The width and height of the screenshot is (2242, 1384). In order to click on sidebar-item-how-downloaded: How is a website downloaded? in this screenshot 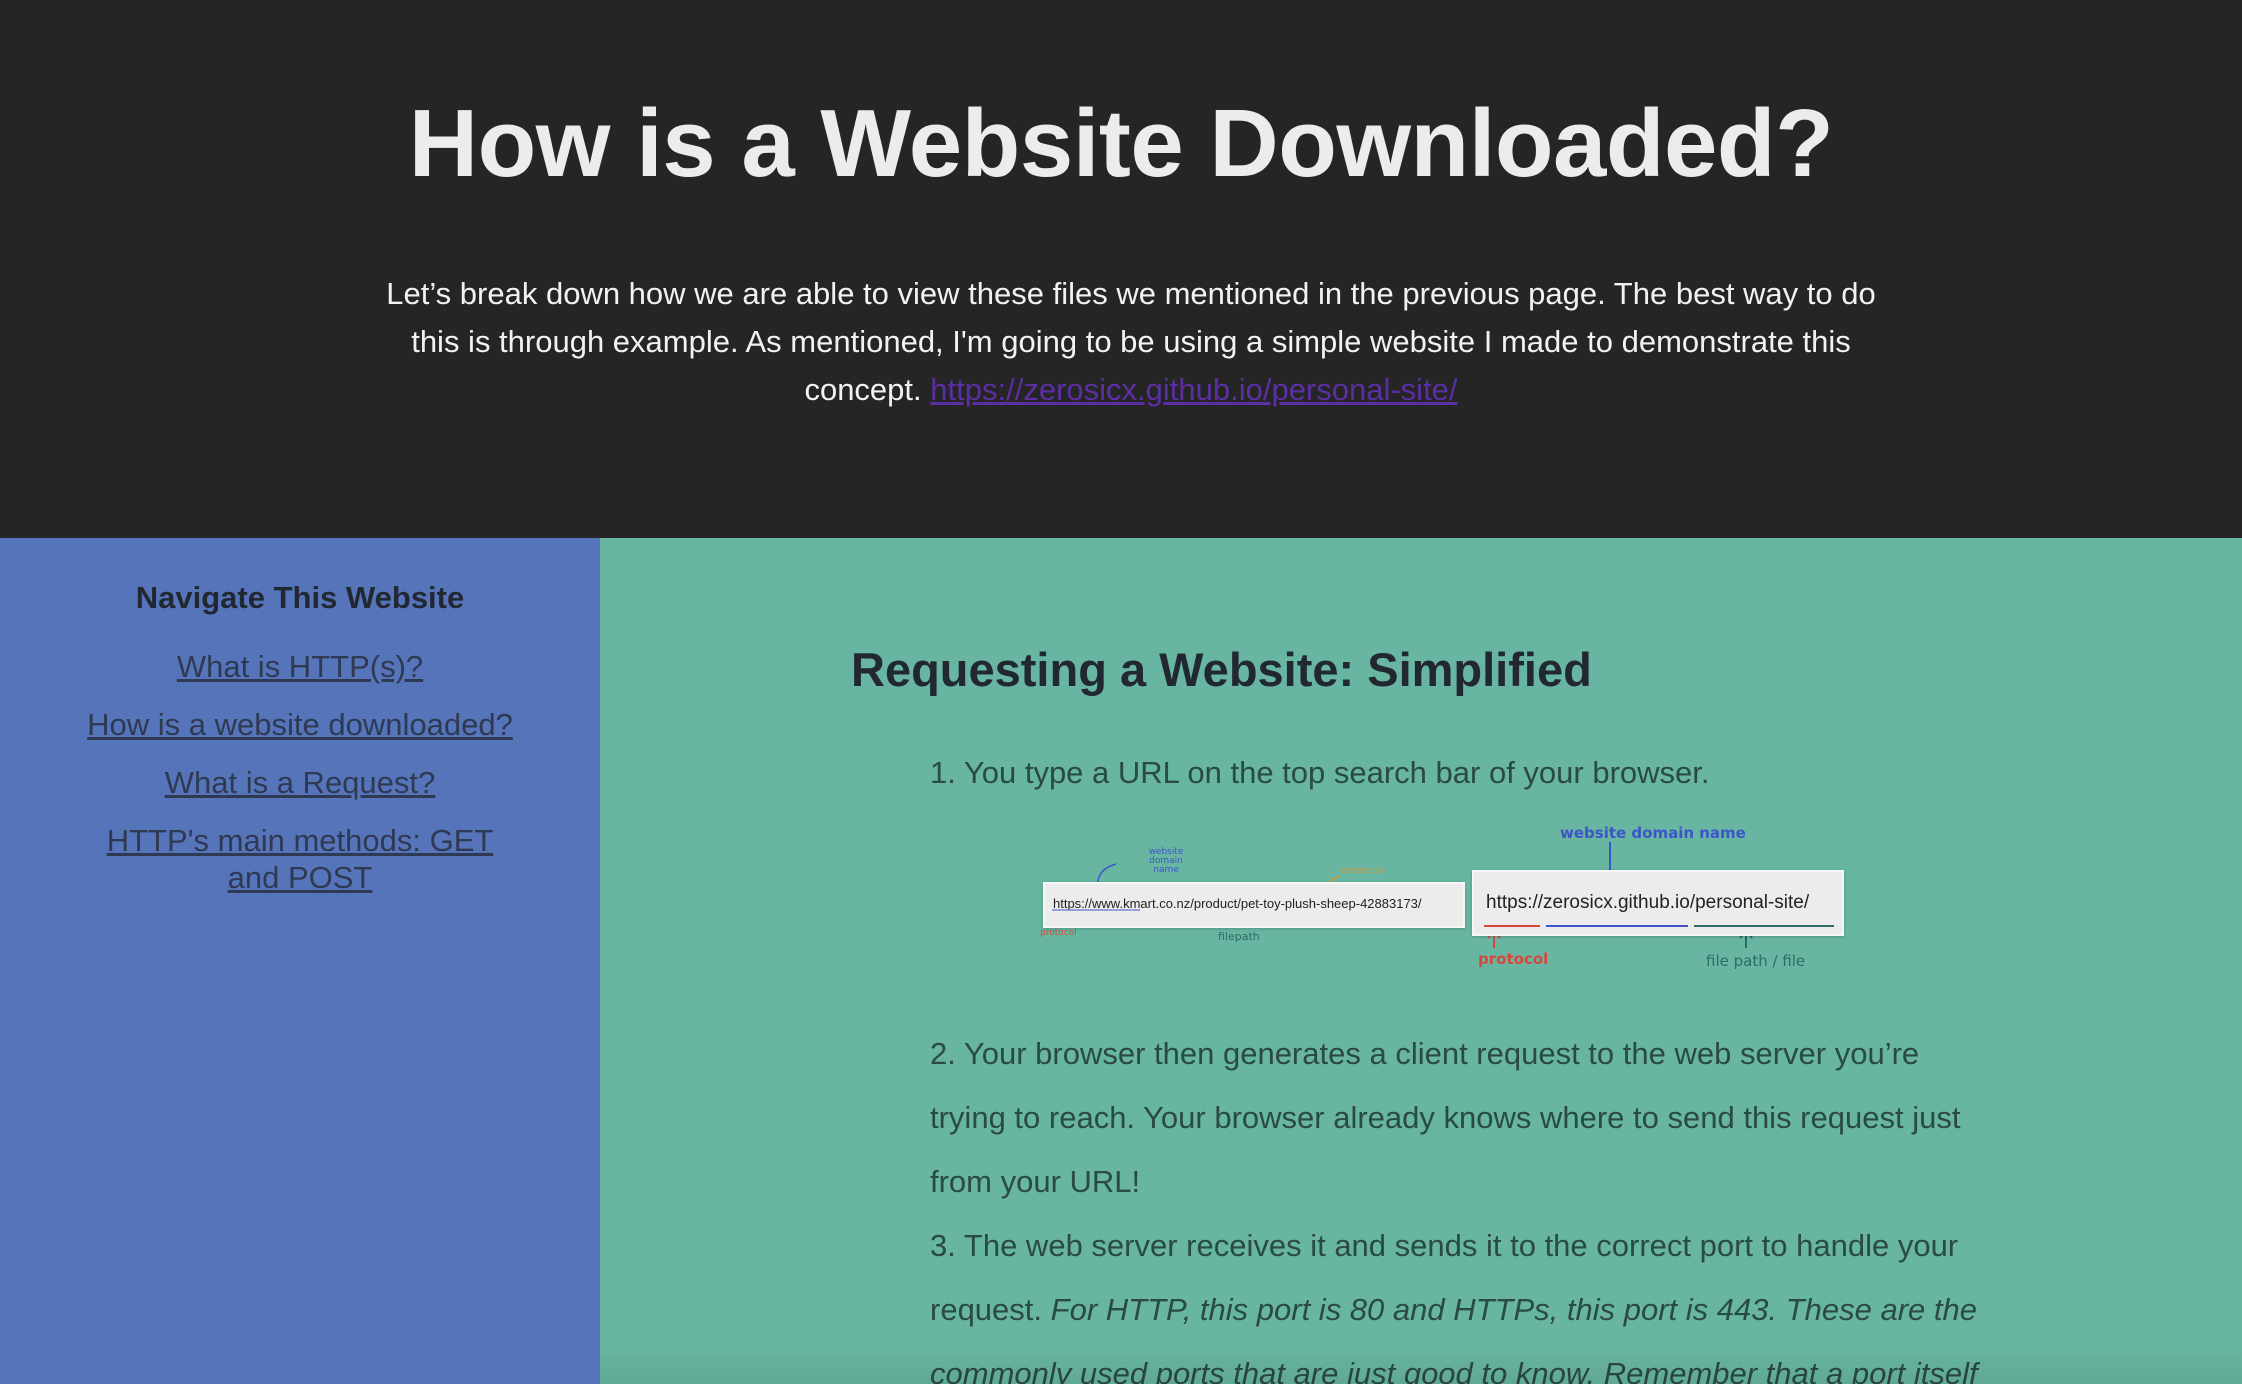, I will do `click(300, 724)`.